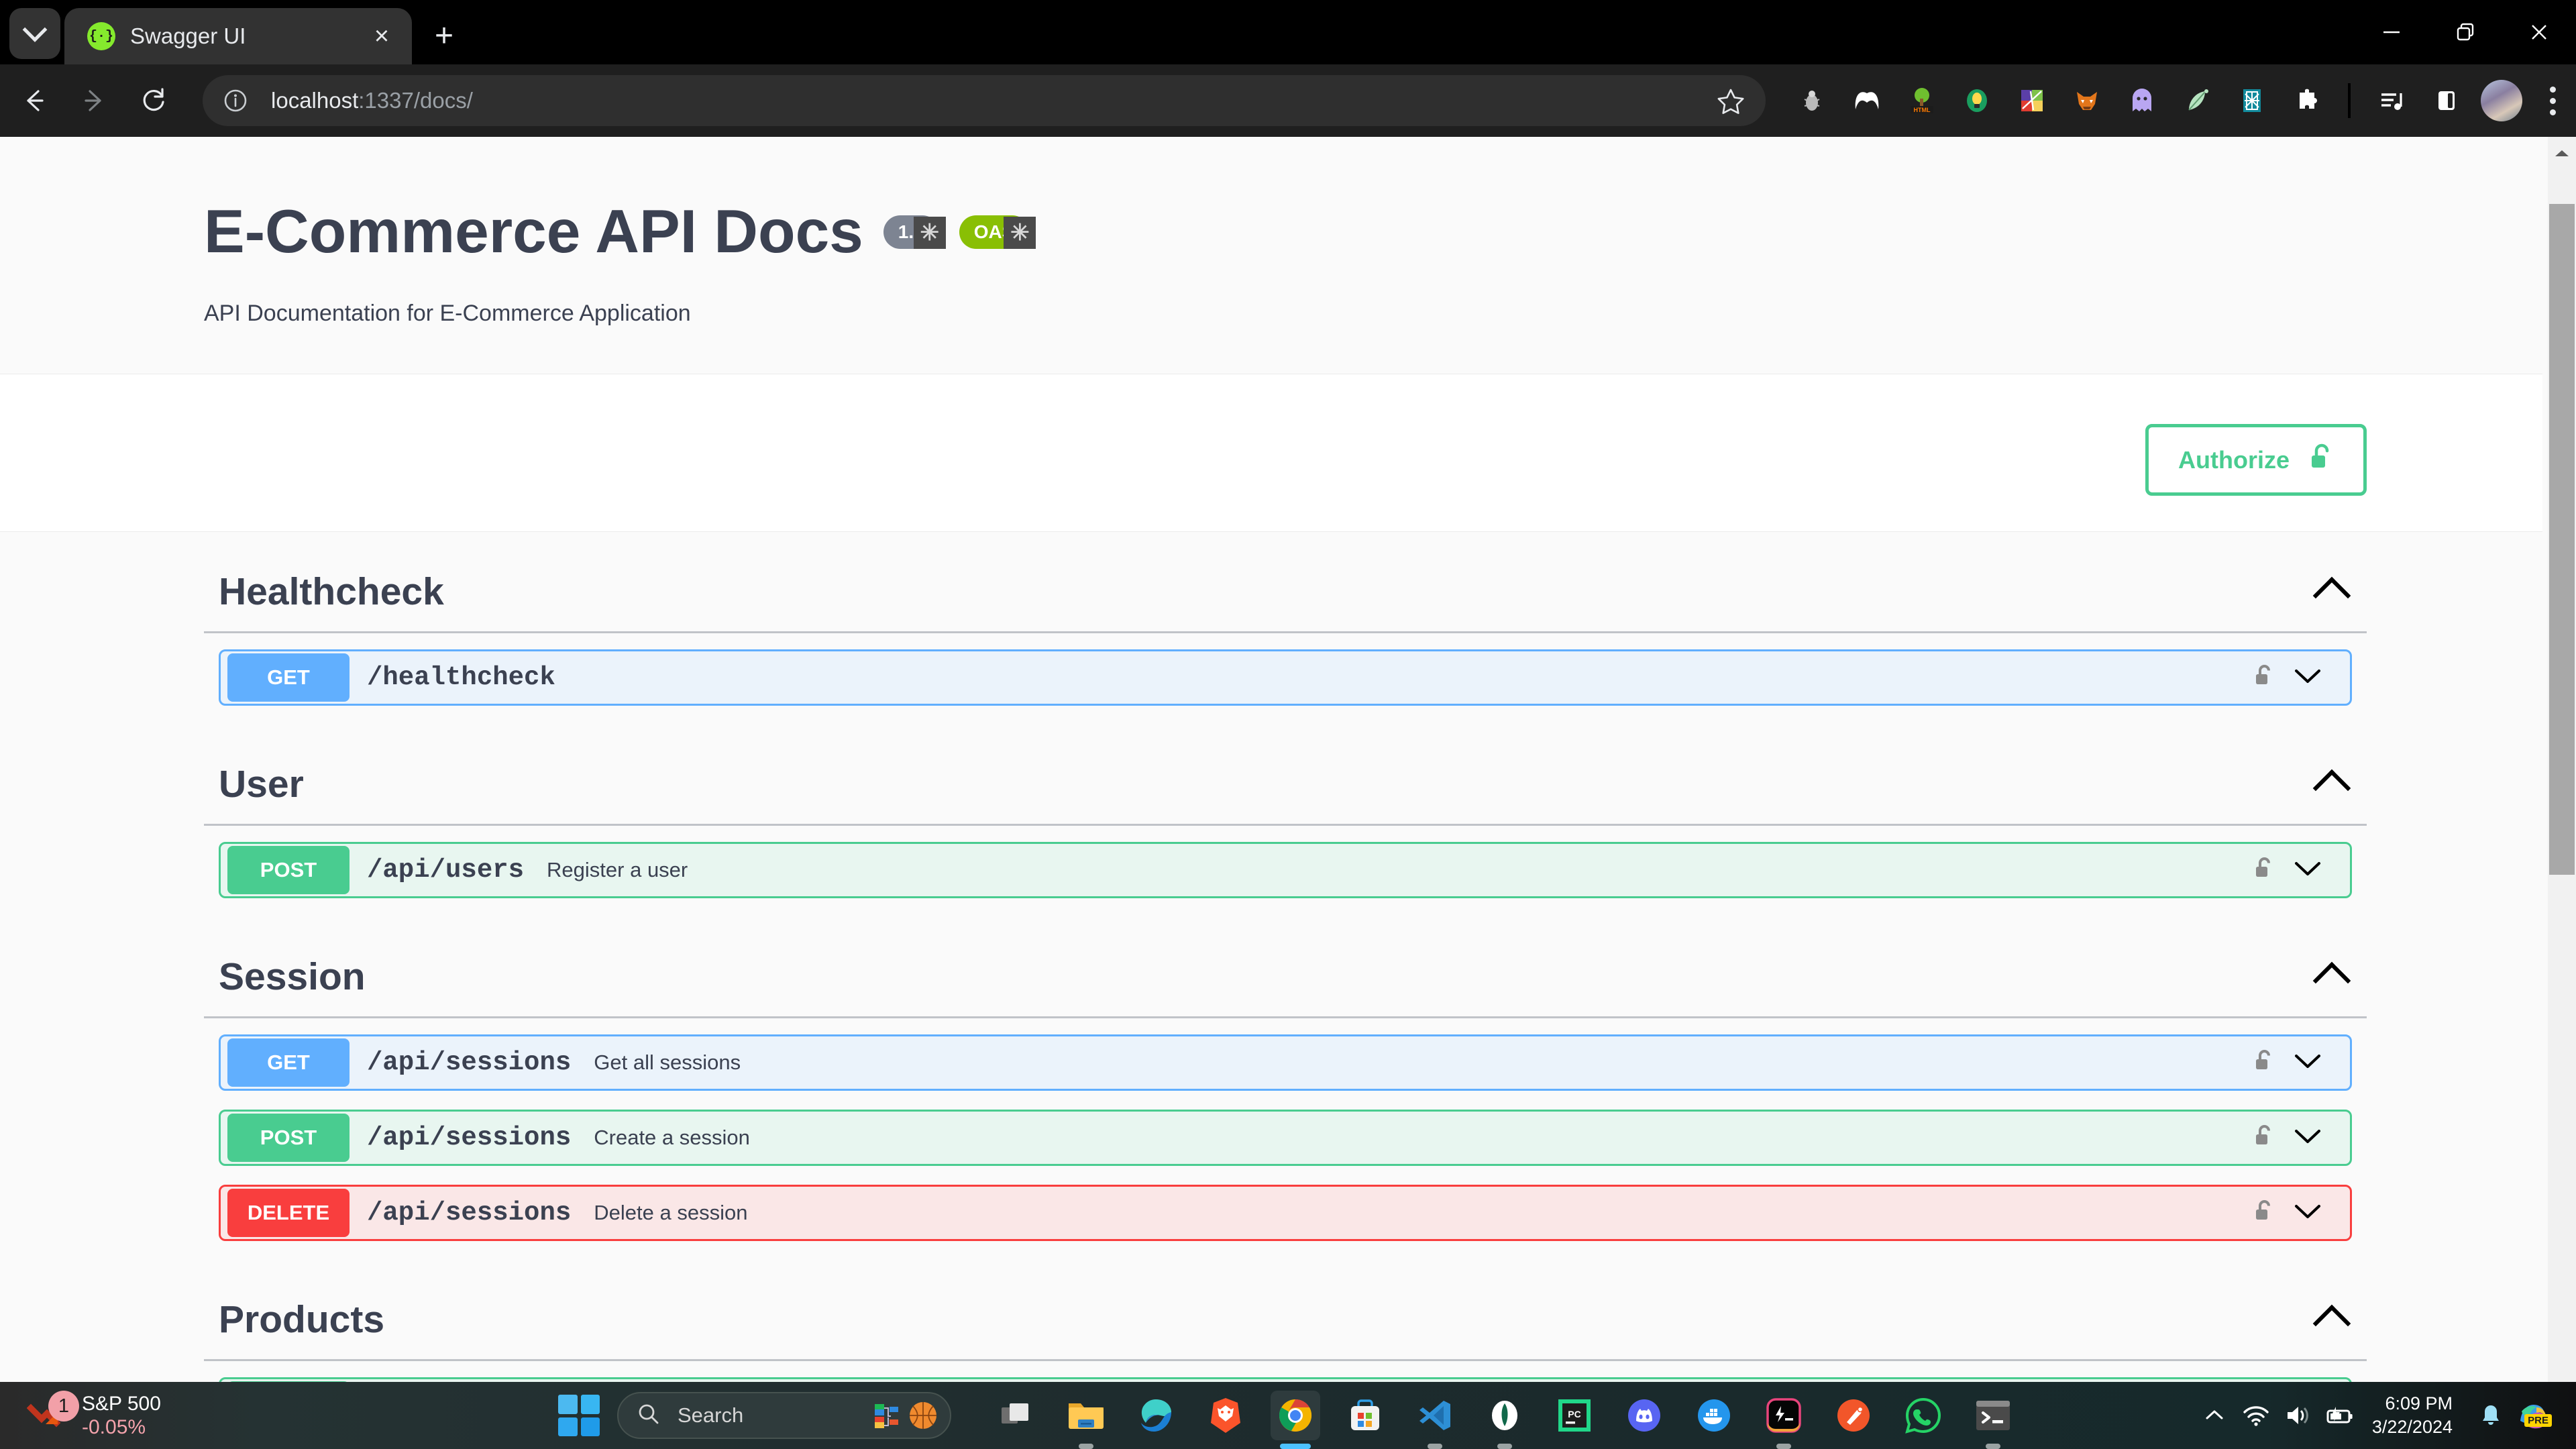  What do you see at coordinates (1435, 1420) in the screenshot?
I see `vs-code-icon` at bounding box center [1435, 1420].